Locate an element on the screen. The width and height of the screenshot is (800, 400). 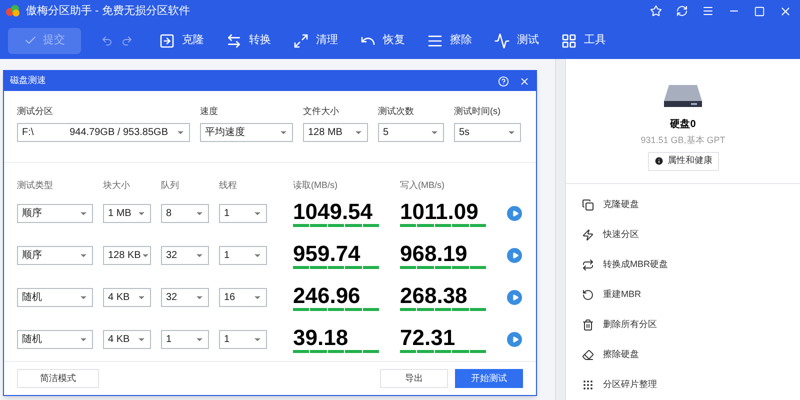
toolbar-button: 恢复 is located at coordinates (382, 40).